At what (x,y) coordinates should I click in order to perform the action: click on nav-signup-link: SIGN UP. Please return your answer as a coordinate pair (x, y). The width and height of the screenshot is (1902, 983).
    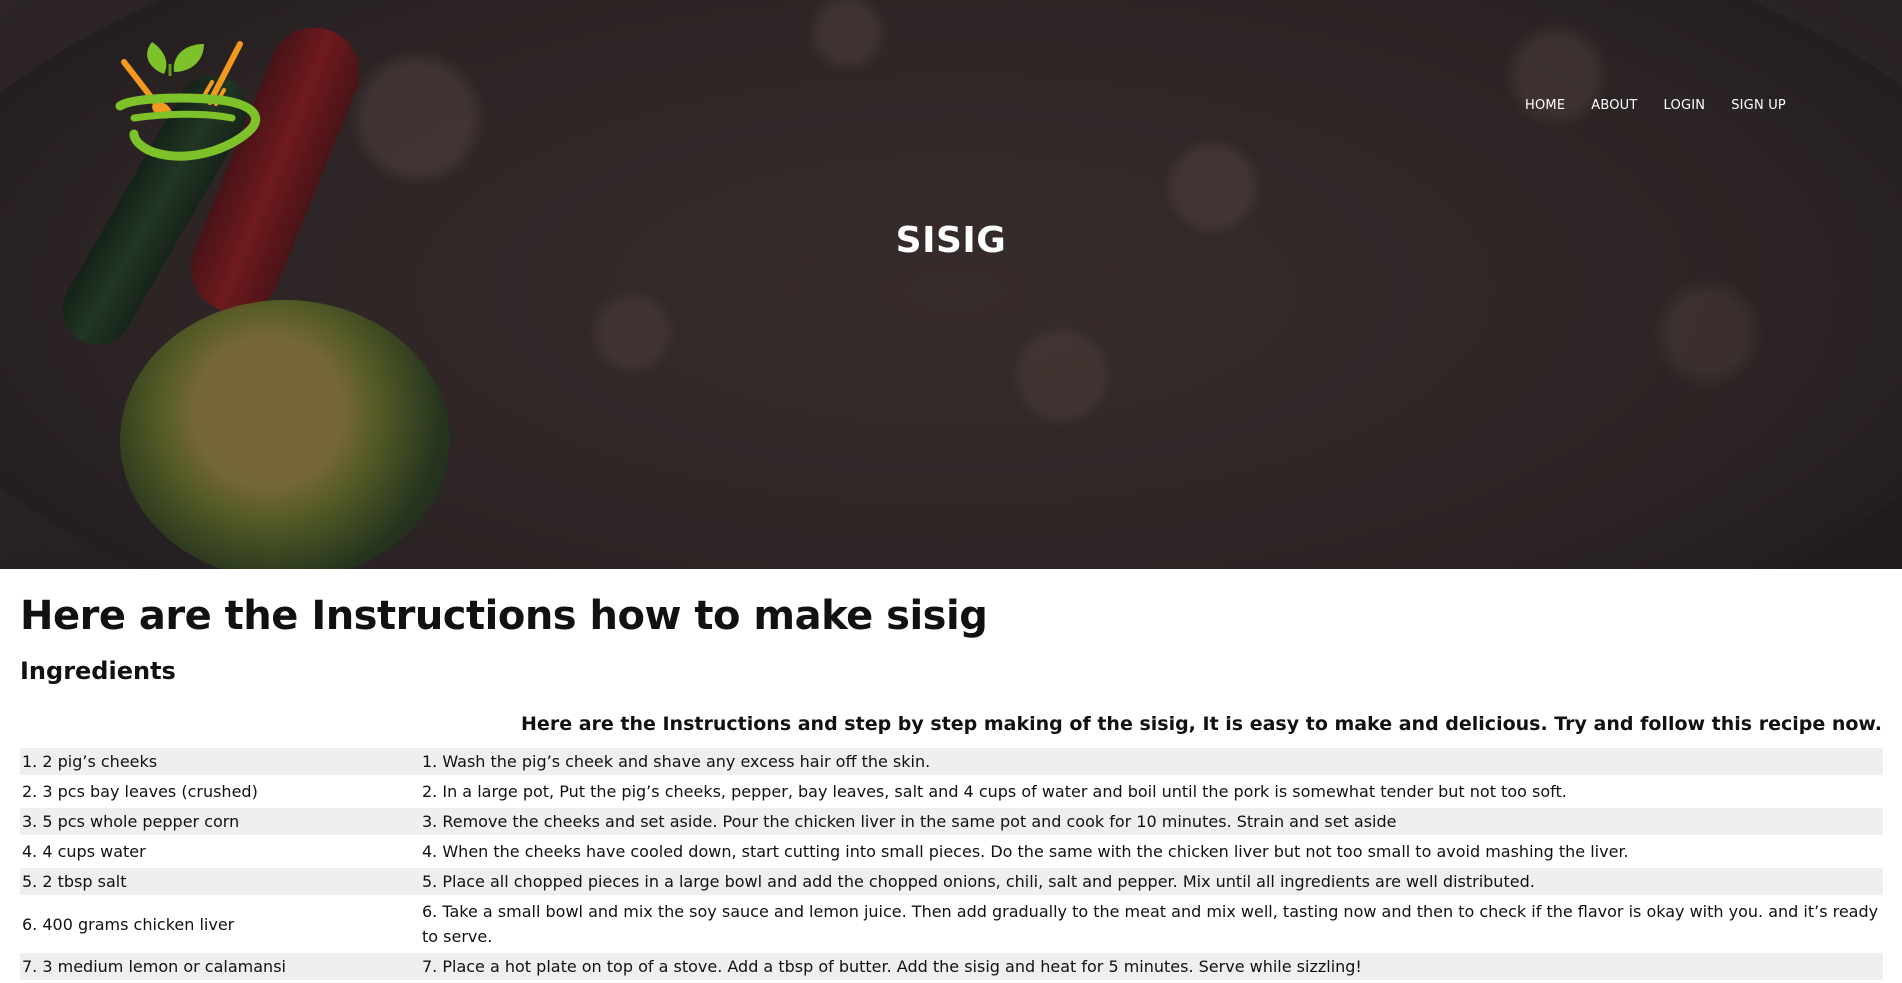
    Looking at the image, I should click on (1758, 105).